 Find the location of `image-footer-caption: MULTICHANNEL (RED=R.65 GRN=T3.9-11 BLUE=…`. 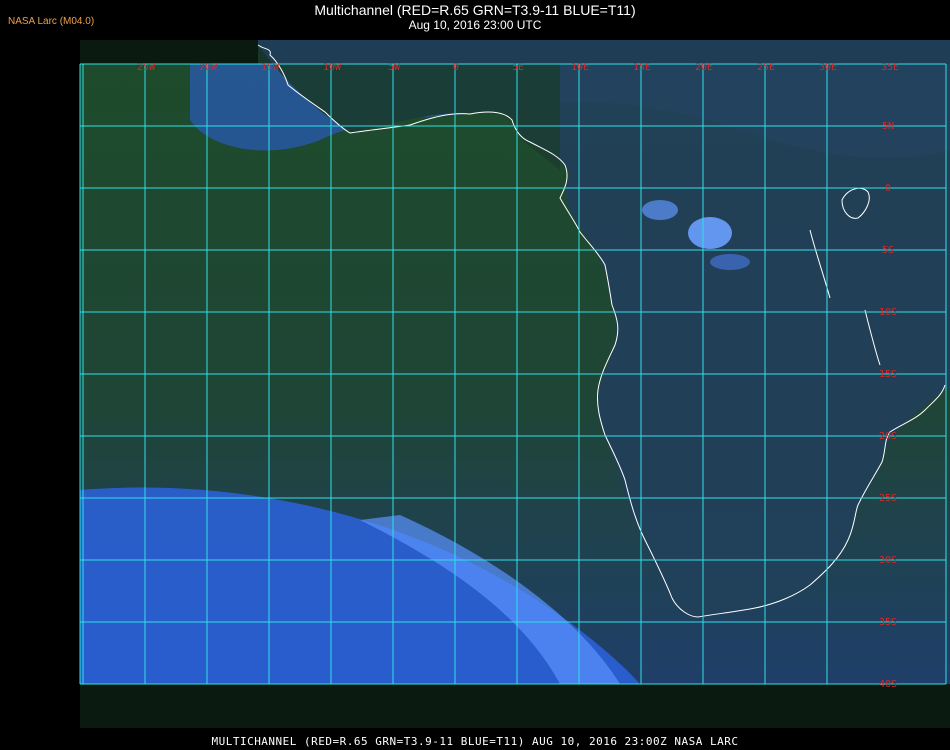

image-footer-caption: MULTICHANNEL (RED=R.65 GRN=T3.9-11 BLUE=… is located at coordinates (475, 741).